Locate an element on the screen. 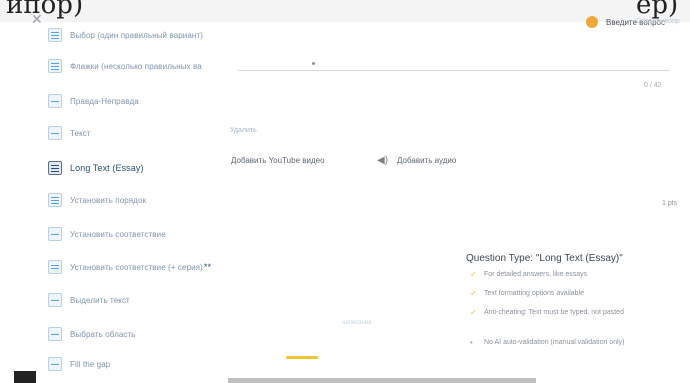 This screenshot has height=383, width=690. menu-item-label: Текст is located at coordinates (80, 133).